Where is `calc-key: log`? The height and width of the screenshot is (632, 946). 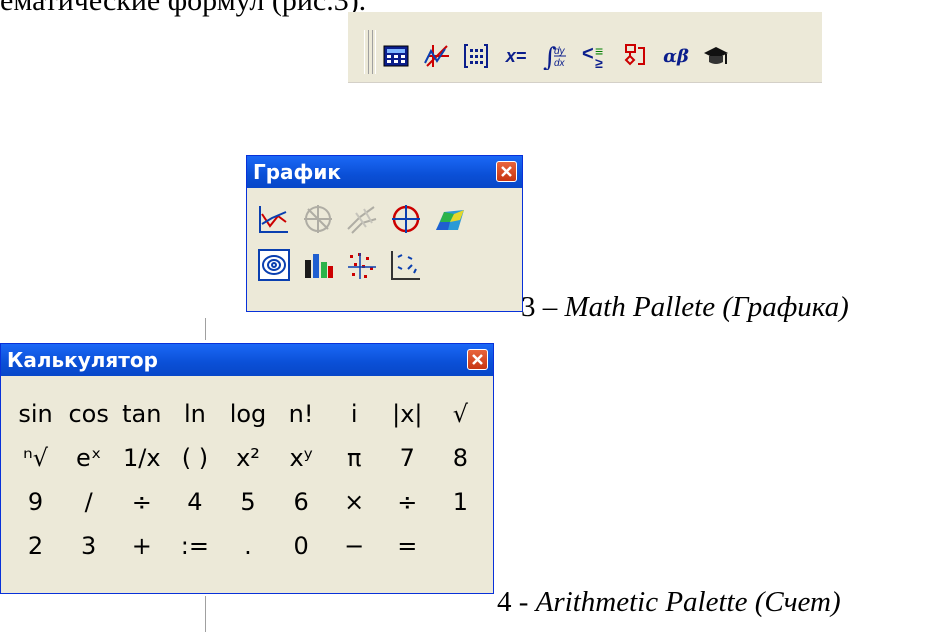 calc-key: log is located at coordinates (247, 414).